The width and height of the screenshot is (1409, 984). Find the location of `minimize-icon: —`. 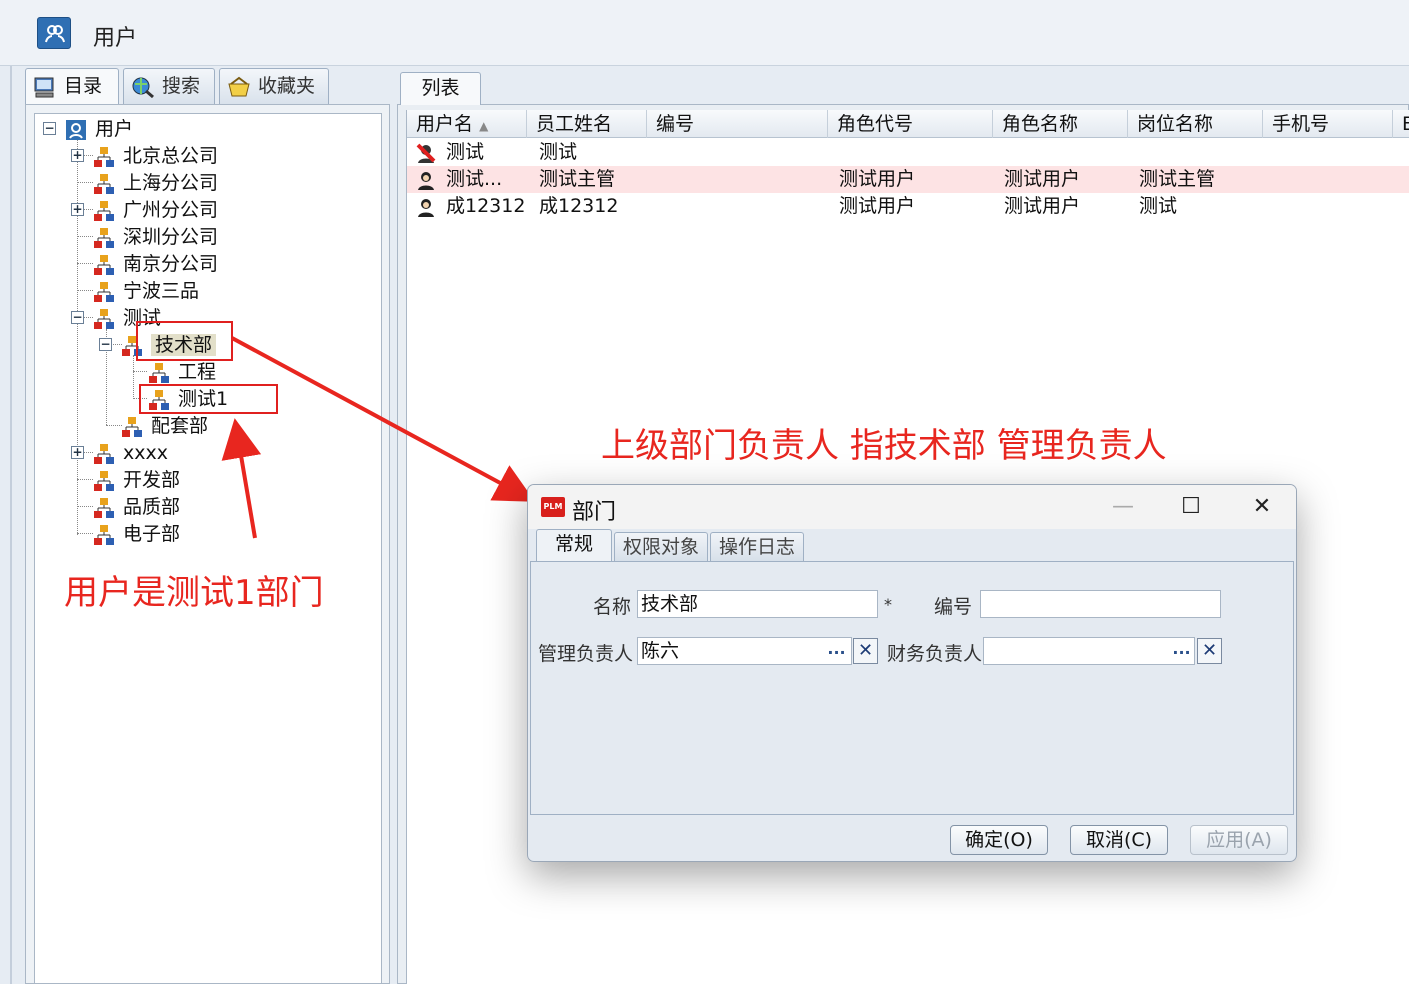

minimize-icon: — is located at coordinates (1123, 507).